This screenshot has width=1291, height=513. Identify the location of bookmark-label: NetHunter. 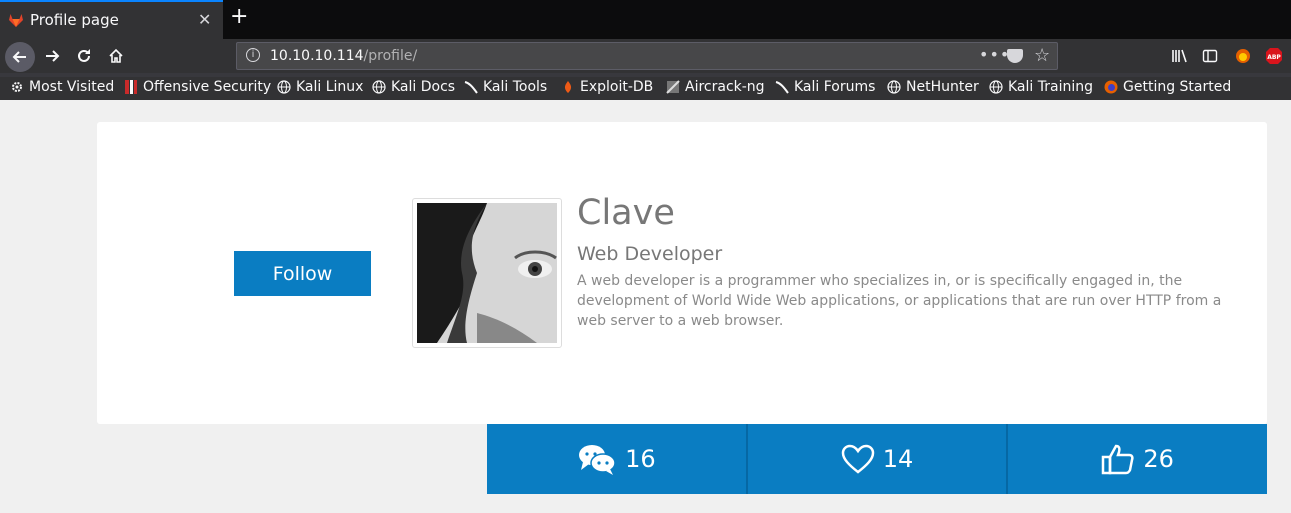
(942, 87).